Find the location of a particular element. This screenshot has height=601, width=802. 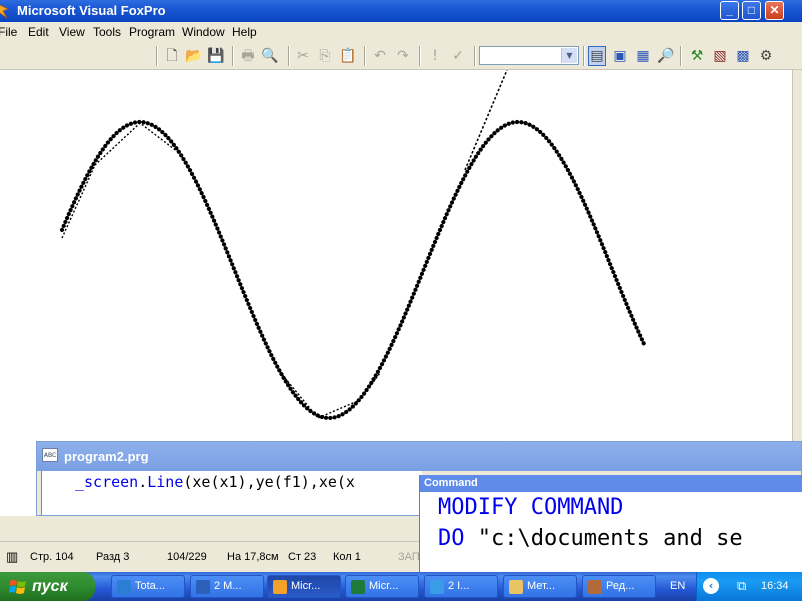

chevron-down-icon: ▼ is located at coordinates (569, 55).